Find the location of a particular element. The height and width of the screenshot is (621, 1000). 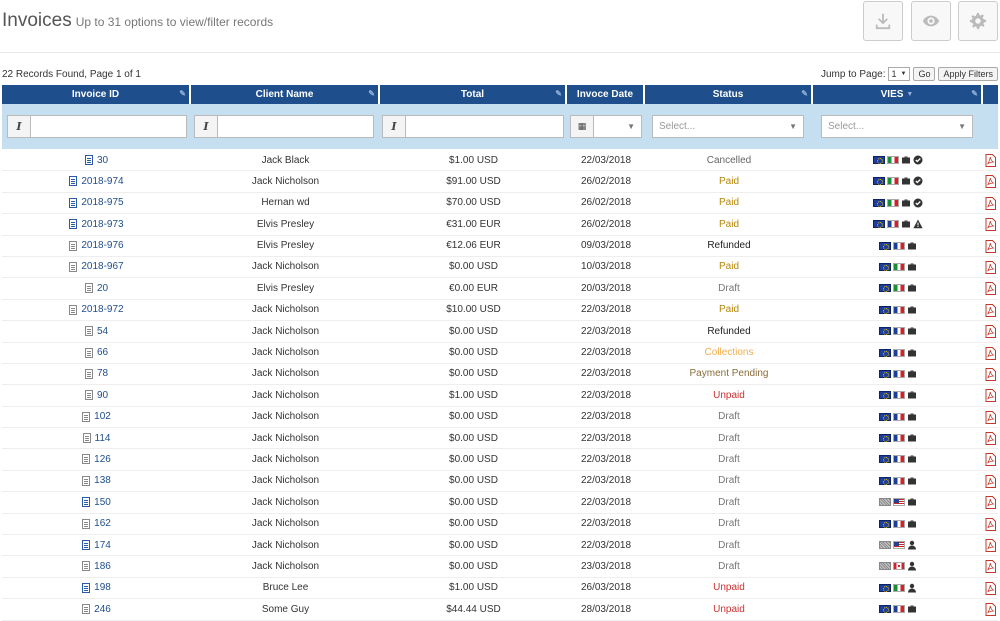

invoice-id-text: 138 is located at coordinates (102, 480).